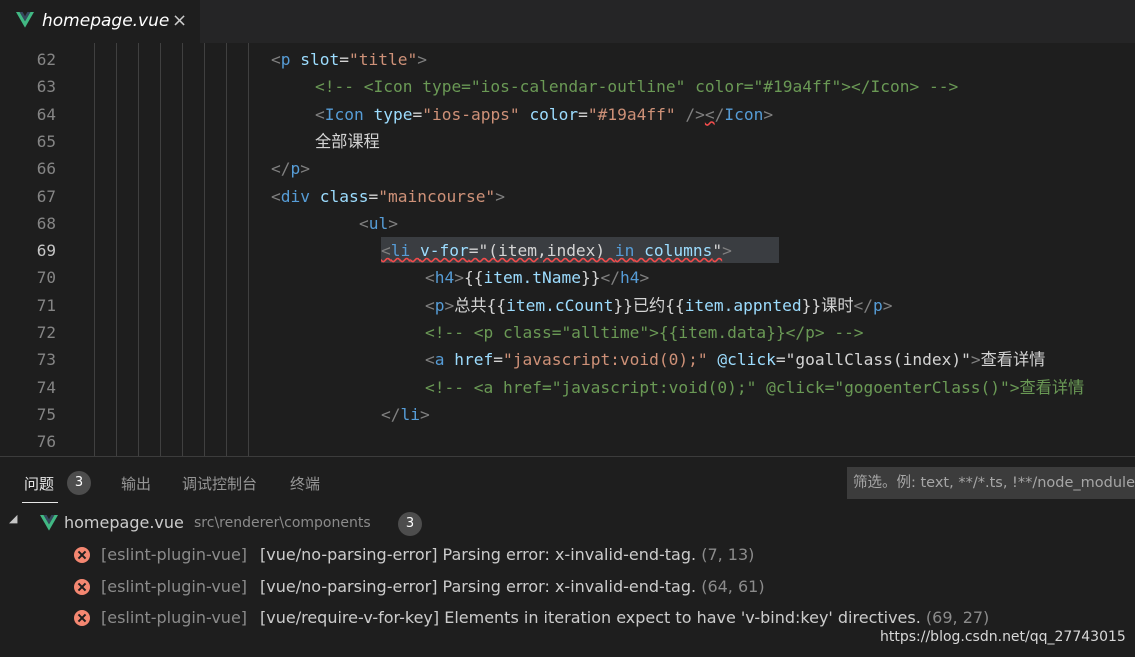  I want to click on code-token: 查看详情, so click(1013, 360).